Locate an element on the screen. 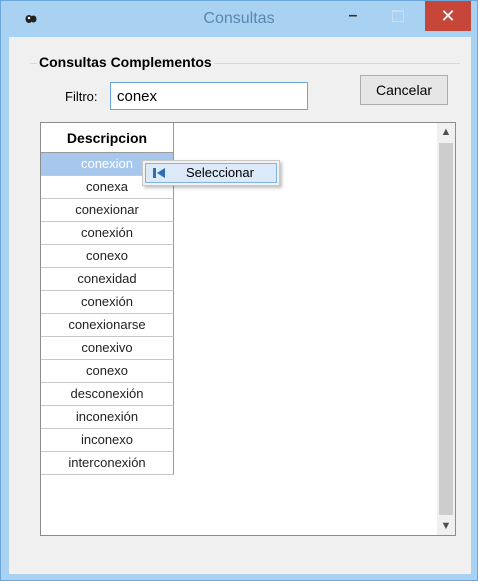 The height and width of the screenshot is (581, 478). maximize-icon is located at coordinates (398, 15).